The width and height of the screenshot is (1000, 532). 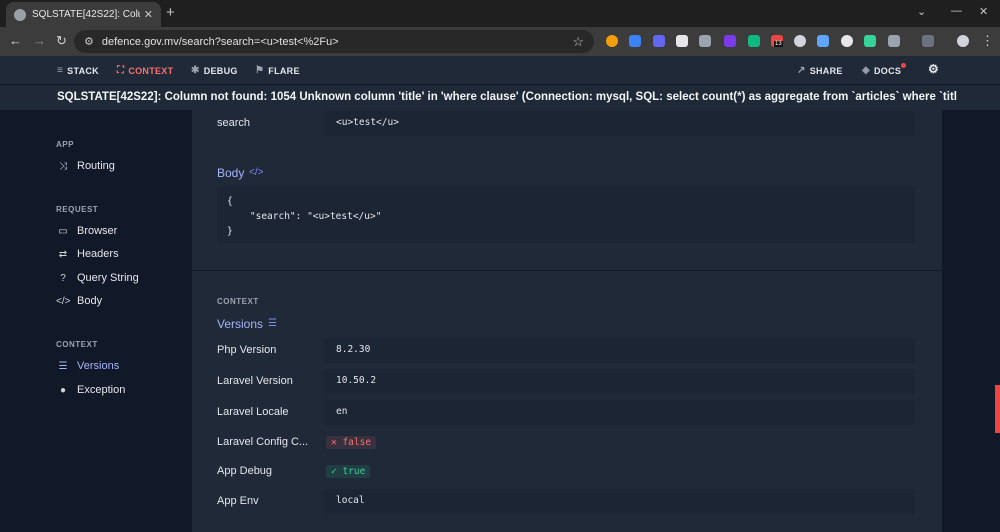 I want to click on code-line: "search": "<u>test</u>", so click(x=304, y=216).